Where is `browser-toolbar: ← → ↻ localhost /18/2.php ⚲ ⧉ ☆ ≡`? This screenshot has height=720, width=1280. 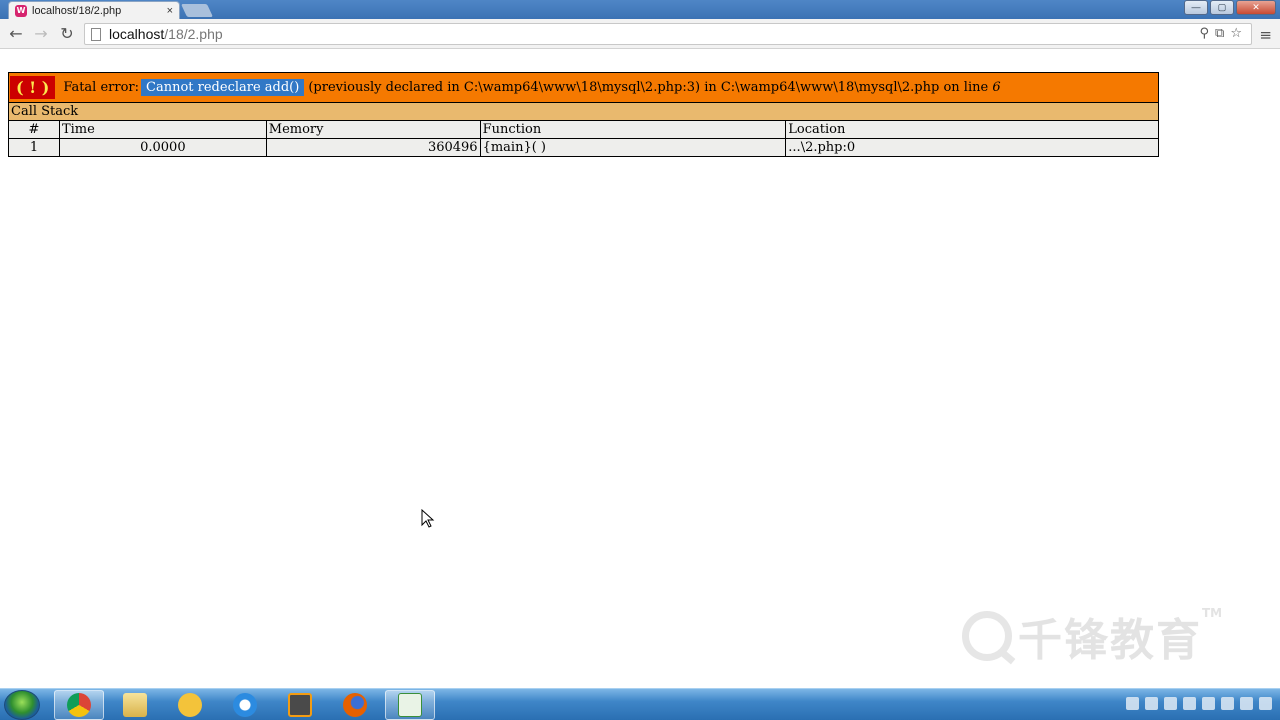 browser-toolbar: ← → ↻ localhost /18/2.php ⚲ ⧉ ☆ ≡ is located at coordinates (640, 34).